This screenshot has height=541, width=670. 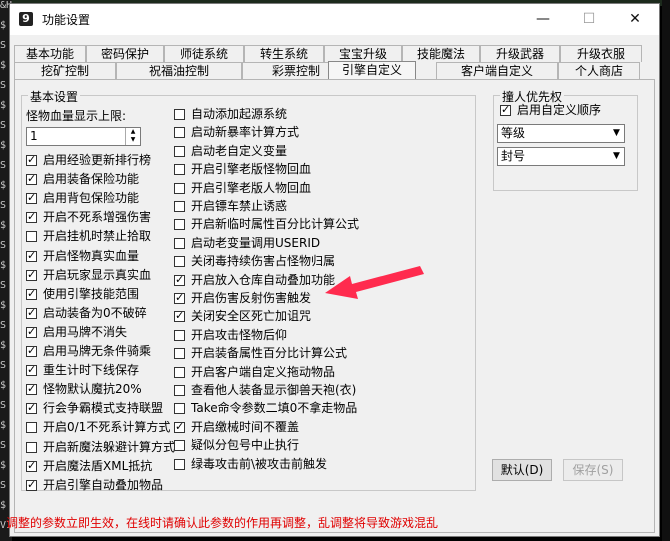 I want to click on right-checkbox-4: 开启引擎老版人物回血, so click(x=242, y=188).